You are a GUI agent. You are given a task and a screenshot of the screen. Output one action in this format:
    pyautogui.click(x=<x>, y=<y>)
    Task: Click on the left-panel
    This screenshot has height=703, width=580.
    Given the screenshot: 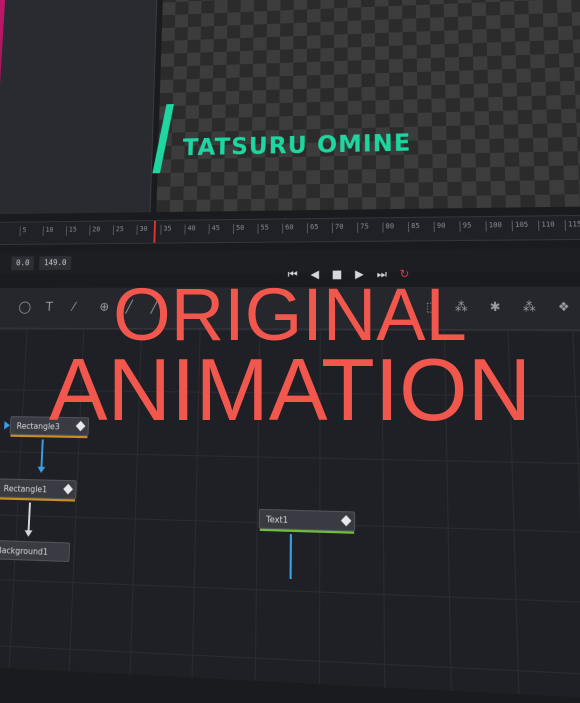 What is the action you would take?
    pyautogui.click(x=79, y=107)
    